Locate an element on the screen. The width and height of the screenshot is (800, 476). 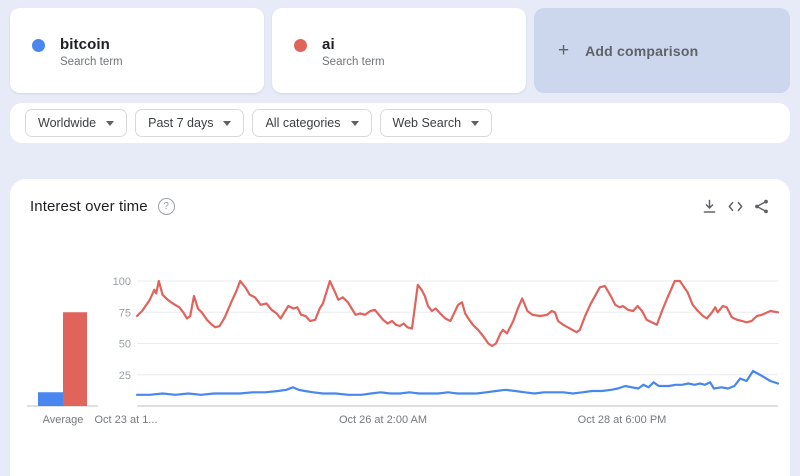
embed-icon is located at coordinates (735, 206).